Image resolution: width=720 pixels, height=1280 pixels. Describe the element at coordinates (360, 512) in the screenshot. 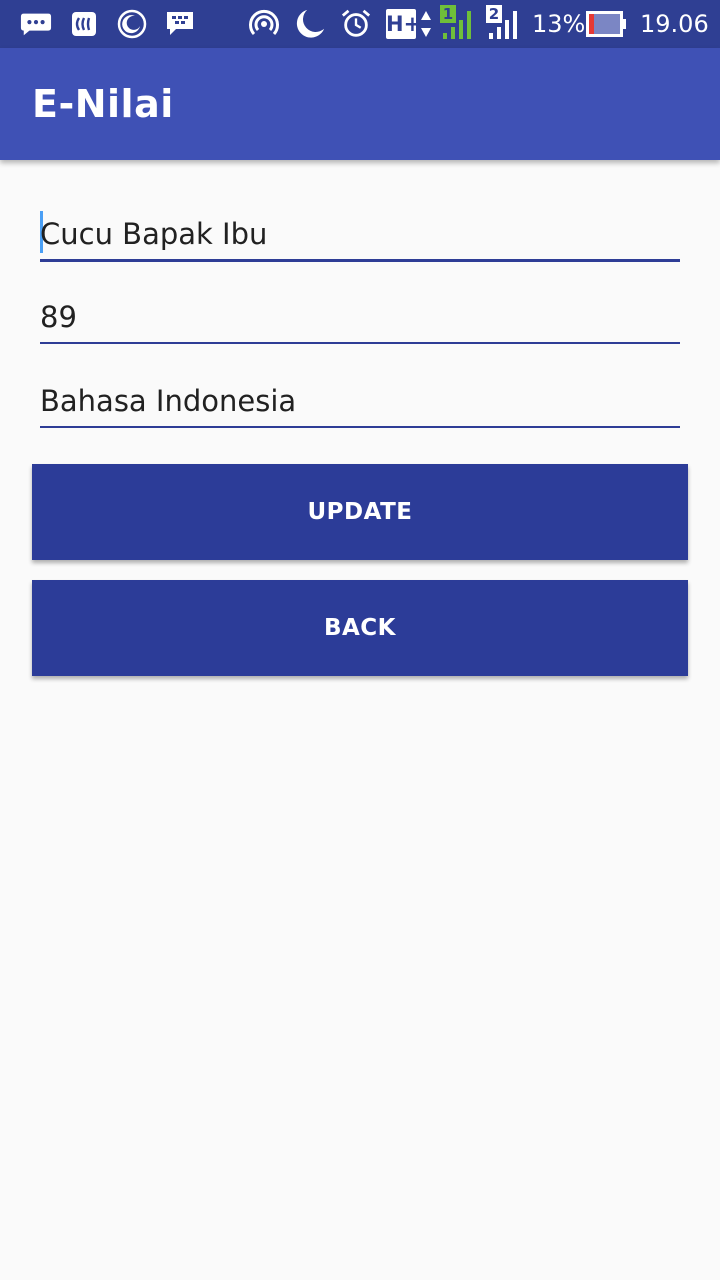

I see `update-button: UPDATE` at that location.